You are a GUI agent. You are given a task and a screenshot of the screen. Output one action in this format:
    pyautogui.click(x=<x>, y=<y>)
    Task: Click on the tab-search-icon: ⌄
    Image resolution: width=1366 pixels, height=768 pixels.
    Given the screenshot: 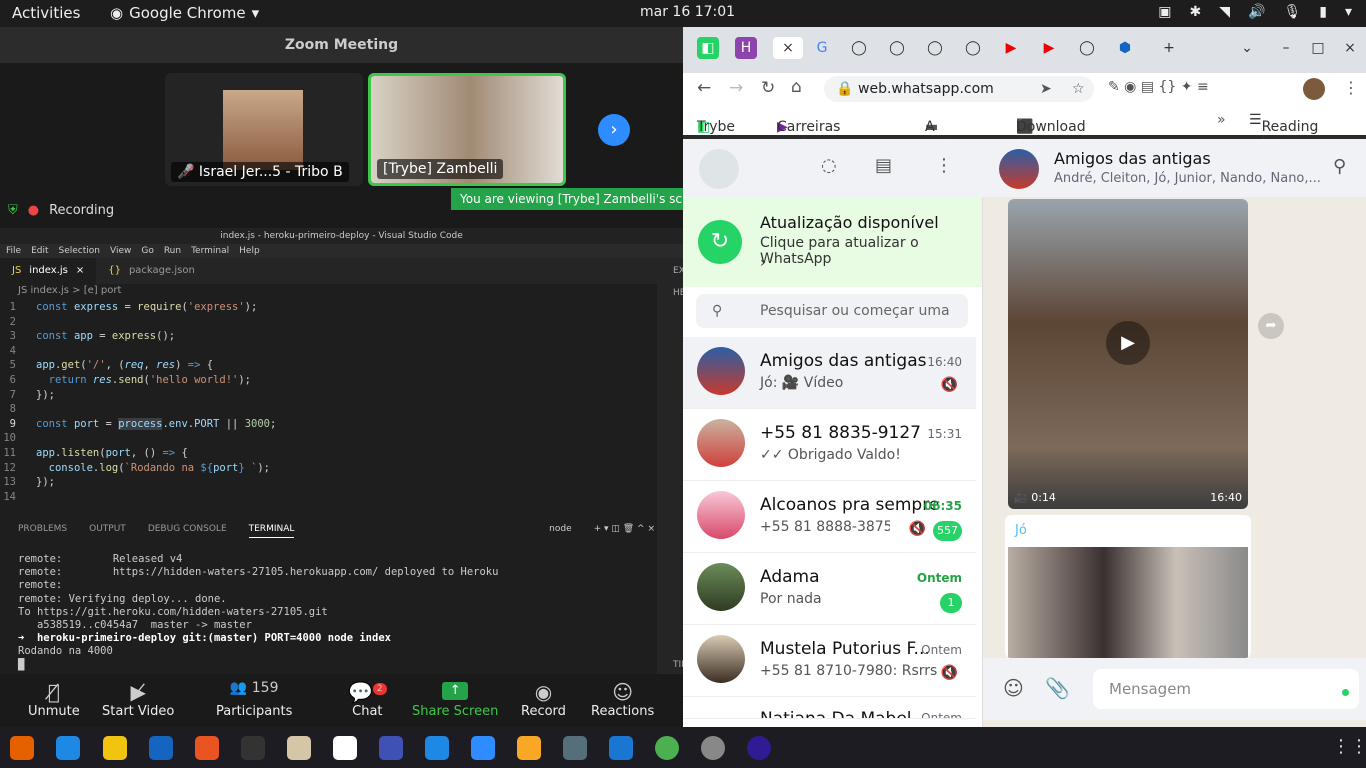 What is the action you would take?
    pyautogui.click(x=1247, y=48)
    